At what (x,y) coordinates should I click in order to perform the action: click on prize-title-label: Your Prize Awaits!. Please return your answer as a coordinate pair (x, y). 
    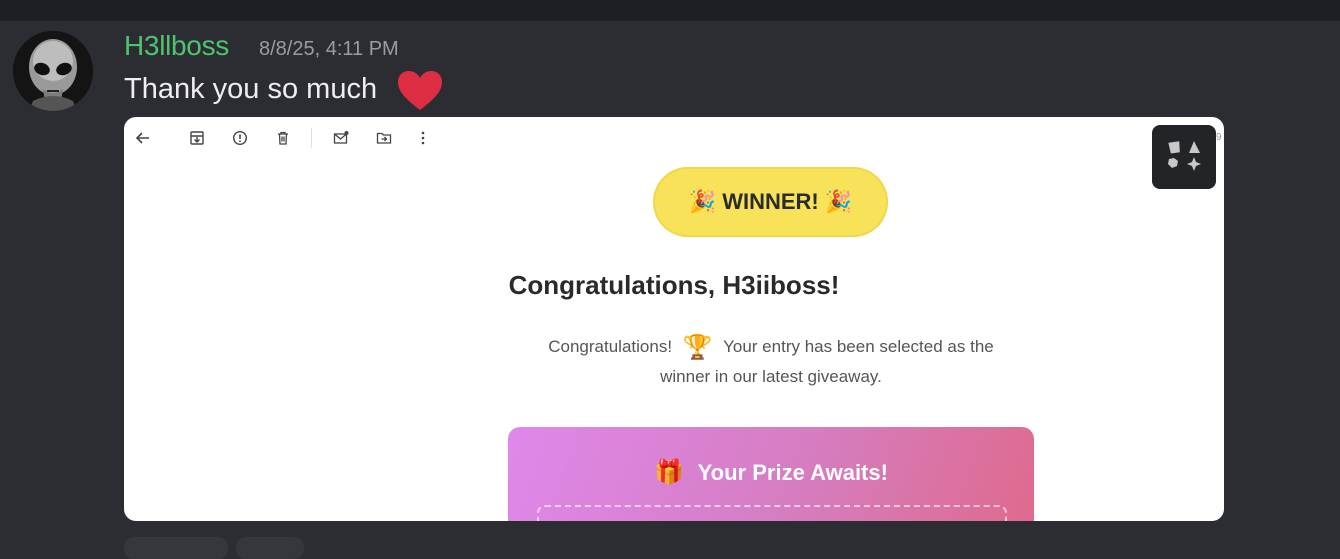
    Looking at the image, I should click on (792, 472).